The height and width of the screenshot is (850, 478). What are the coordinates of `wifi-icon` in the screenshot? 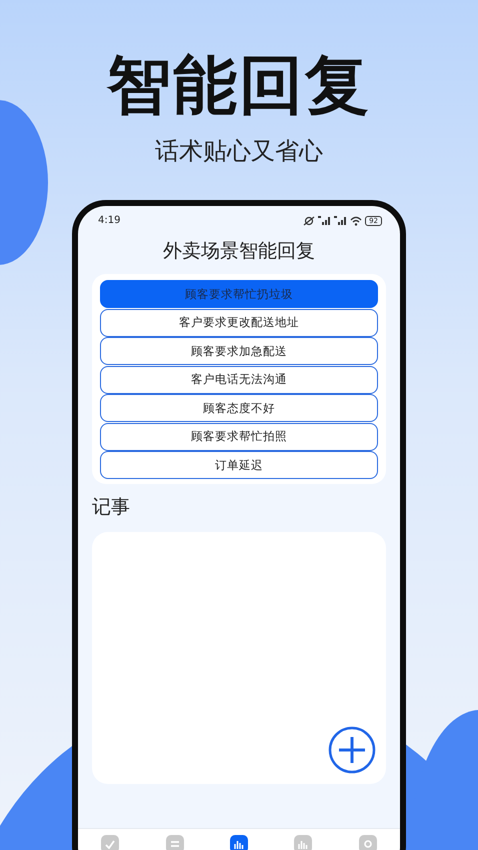 It's located at (356, 221).